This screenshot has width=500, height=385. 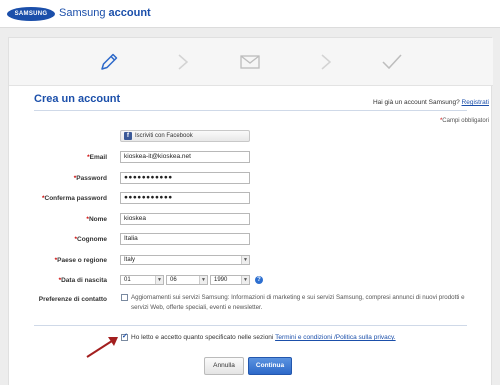 What do you see at coordinates (392, 62) in the screenshot?
I see `checkmark-icon` at bounding box center [392, 62].